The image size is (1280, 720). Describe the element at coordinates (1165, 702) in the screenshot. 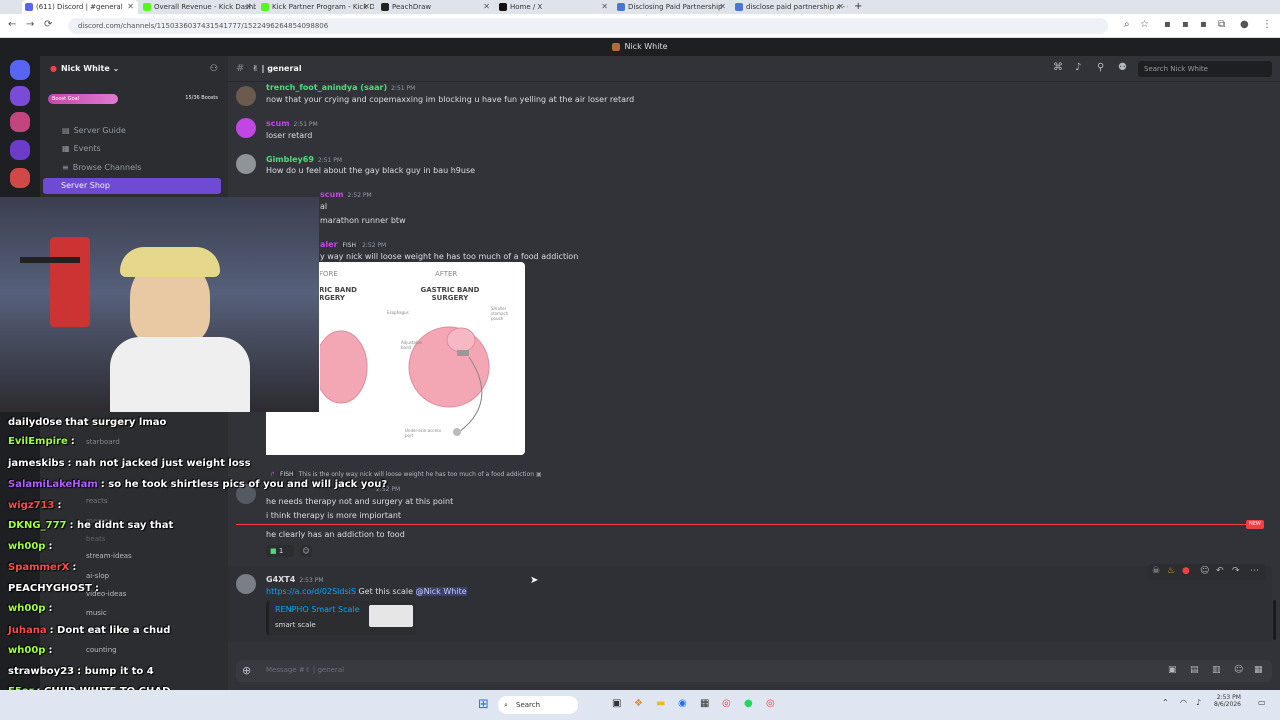

I see `tray-icon: ⌃` at that location.